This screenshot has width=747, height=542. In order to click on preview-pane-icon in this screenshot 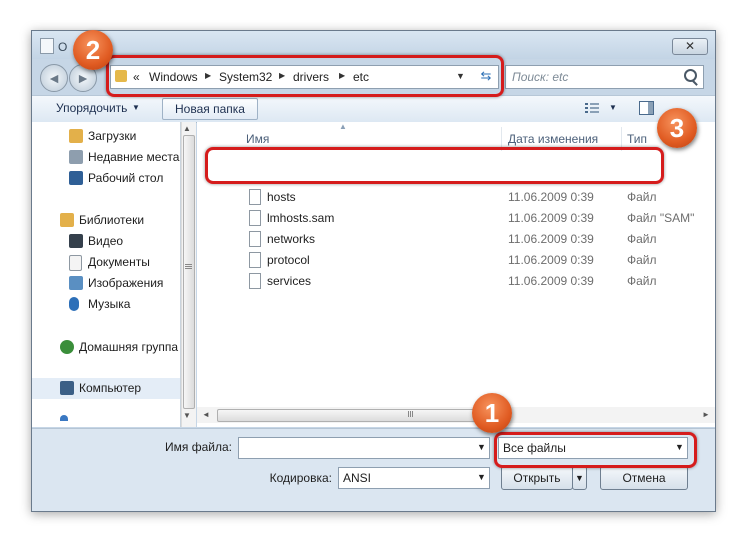, I will do `click(646, 108)`.